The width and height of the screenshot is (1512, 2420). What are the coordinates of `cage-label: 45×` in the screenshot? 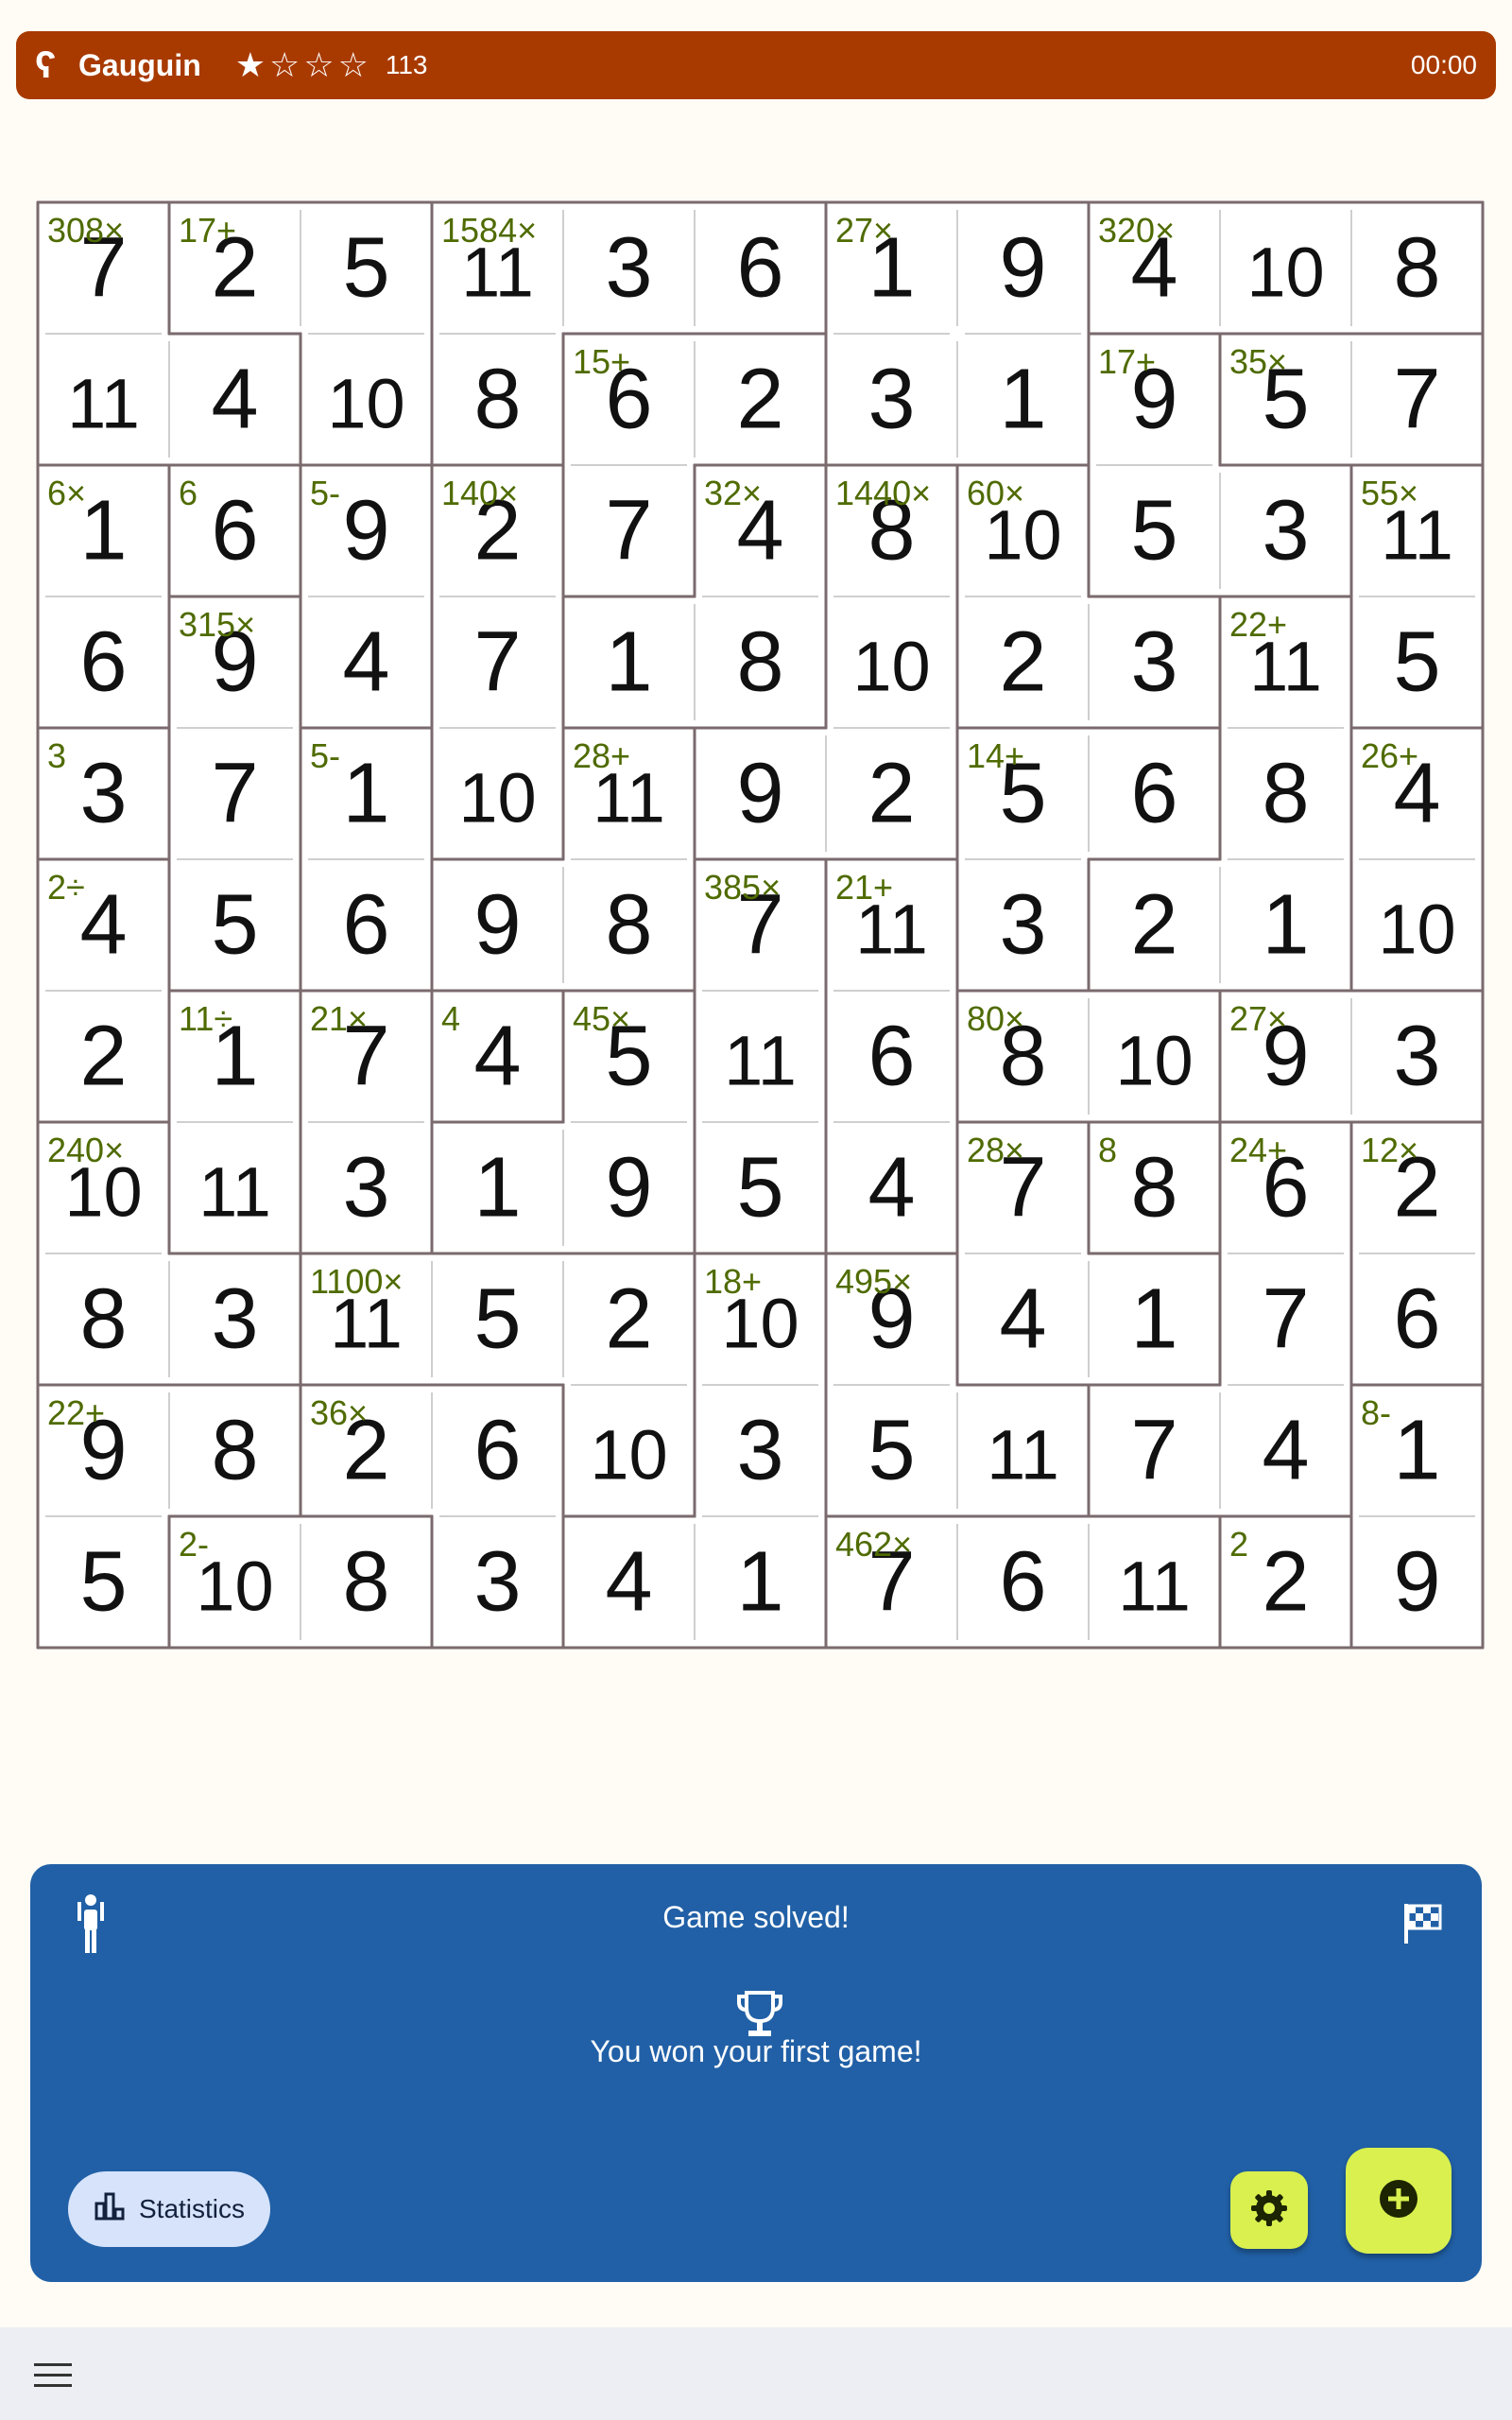 It's located at (601, 1019).